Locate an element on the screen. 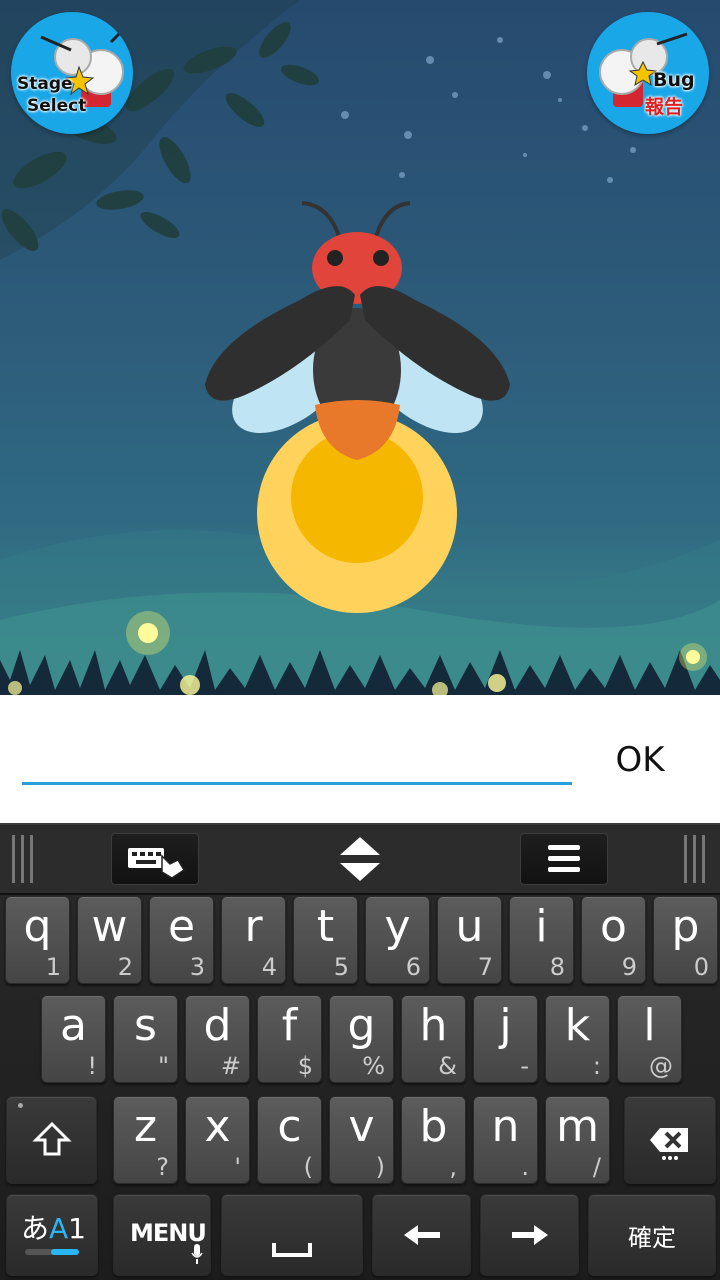  cursor-left-key is located at coordinates (421, 1235).